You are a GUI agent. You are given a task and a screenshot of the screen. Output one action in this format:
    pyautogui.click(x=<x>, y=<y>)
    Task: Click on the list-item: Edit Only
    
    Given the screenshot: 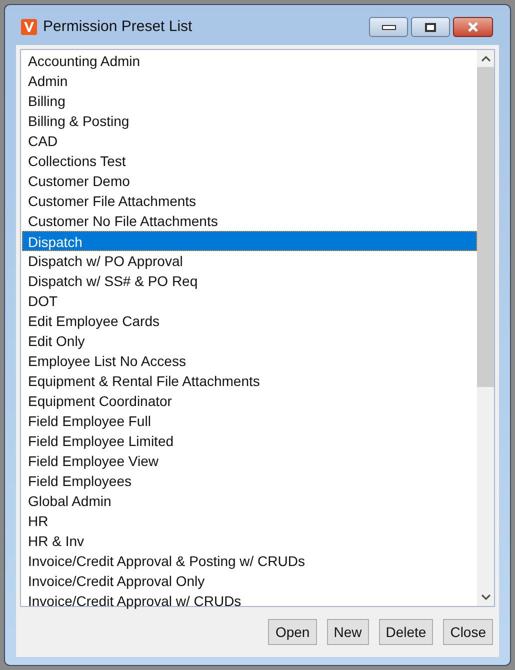 What is the action you would take?
    pyautogui.click(x=249, y=341)
    